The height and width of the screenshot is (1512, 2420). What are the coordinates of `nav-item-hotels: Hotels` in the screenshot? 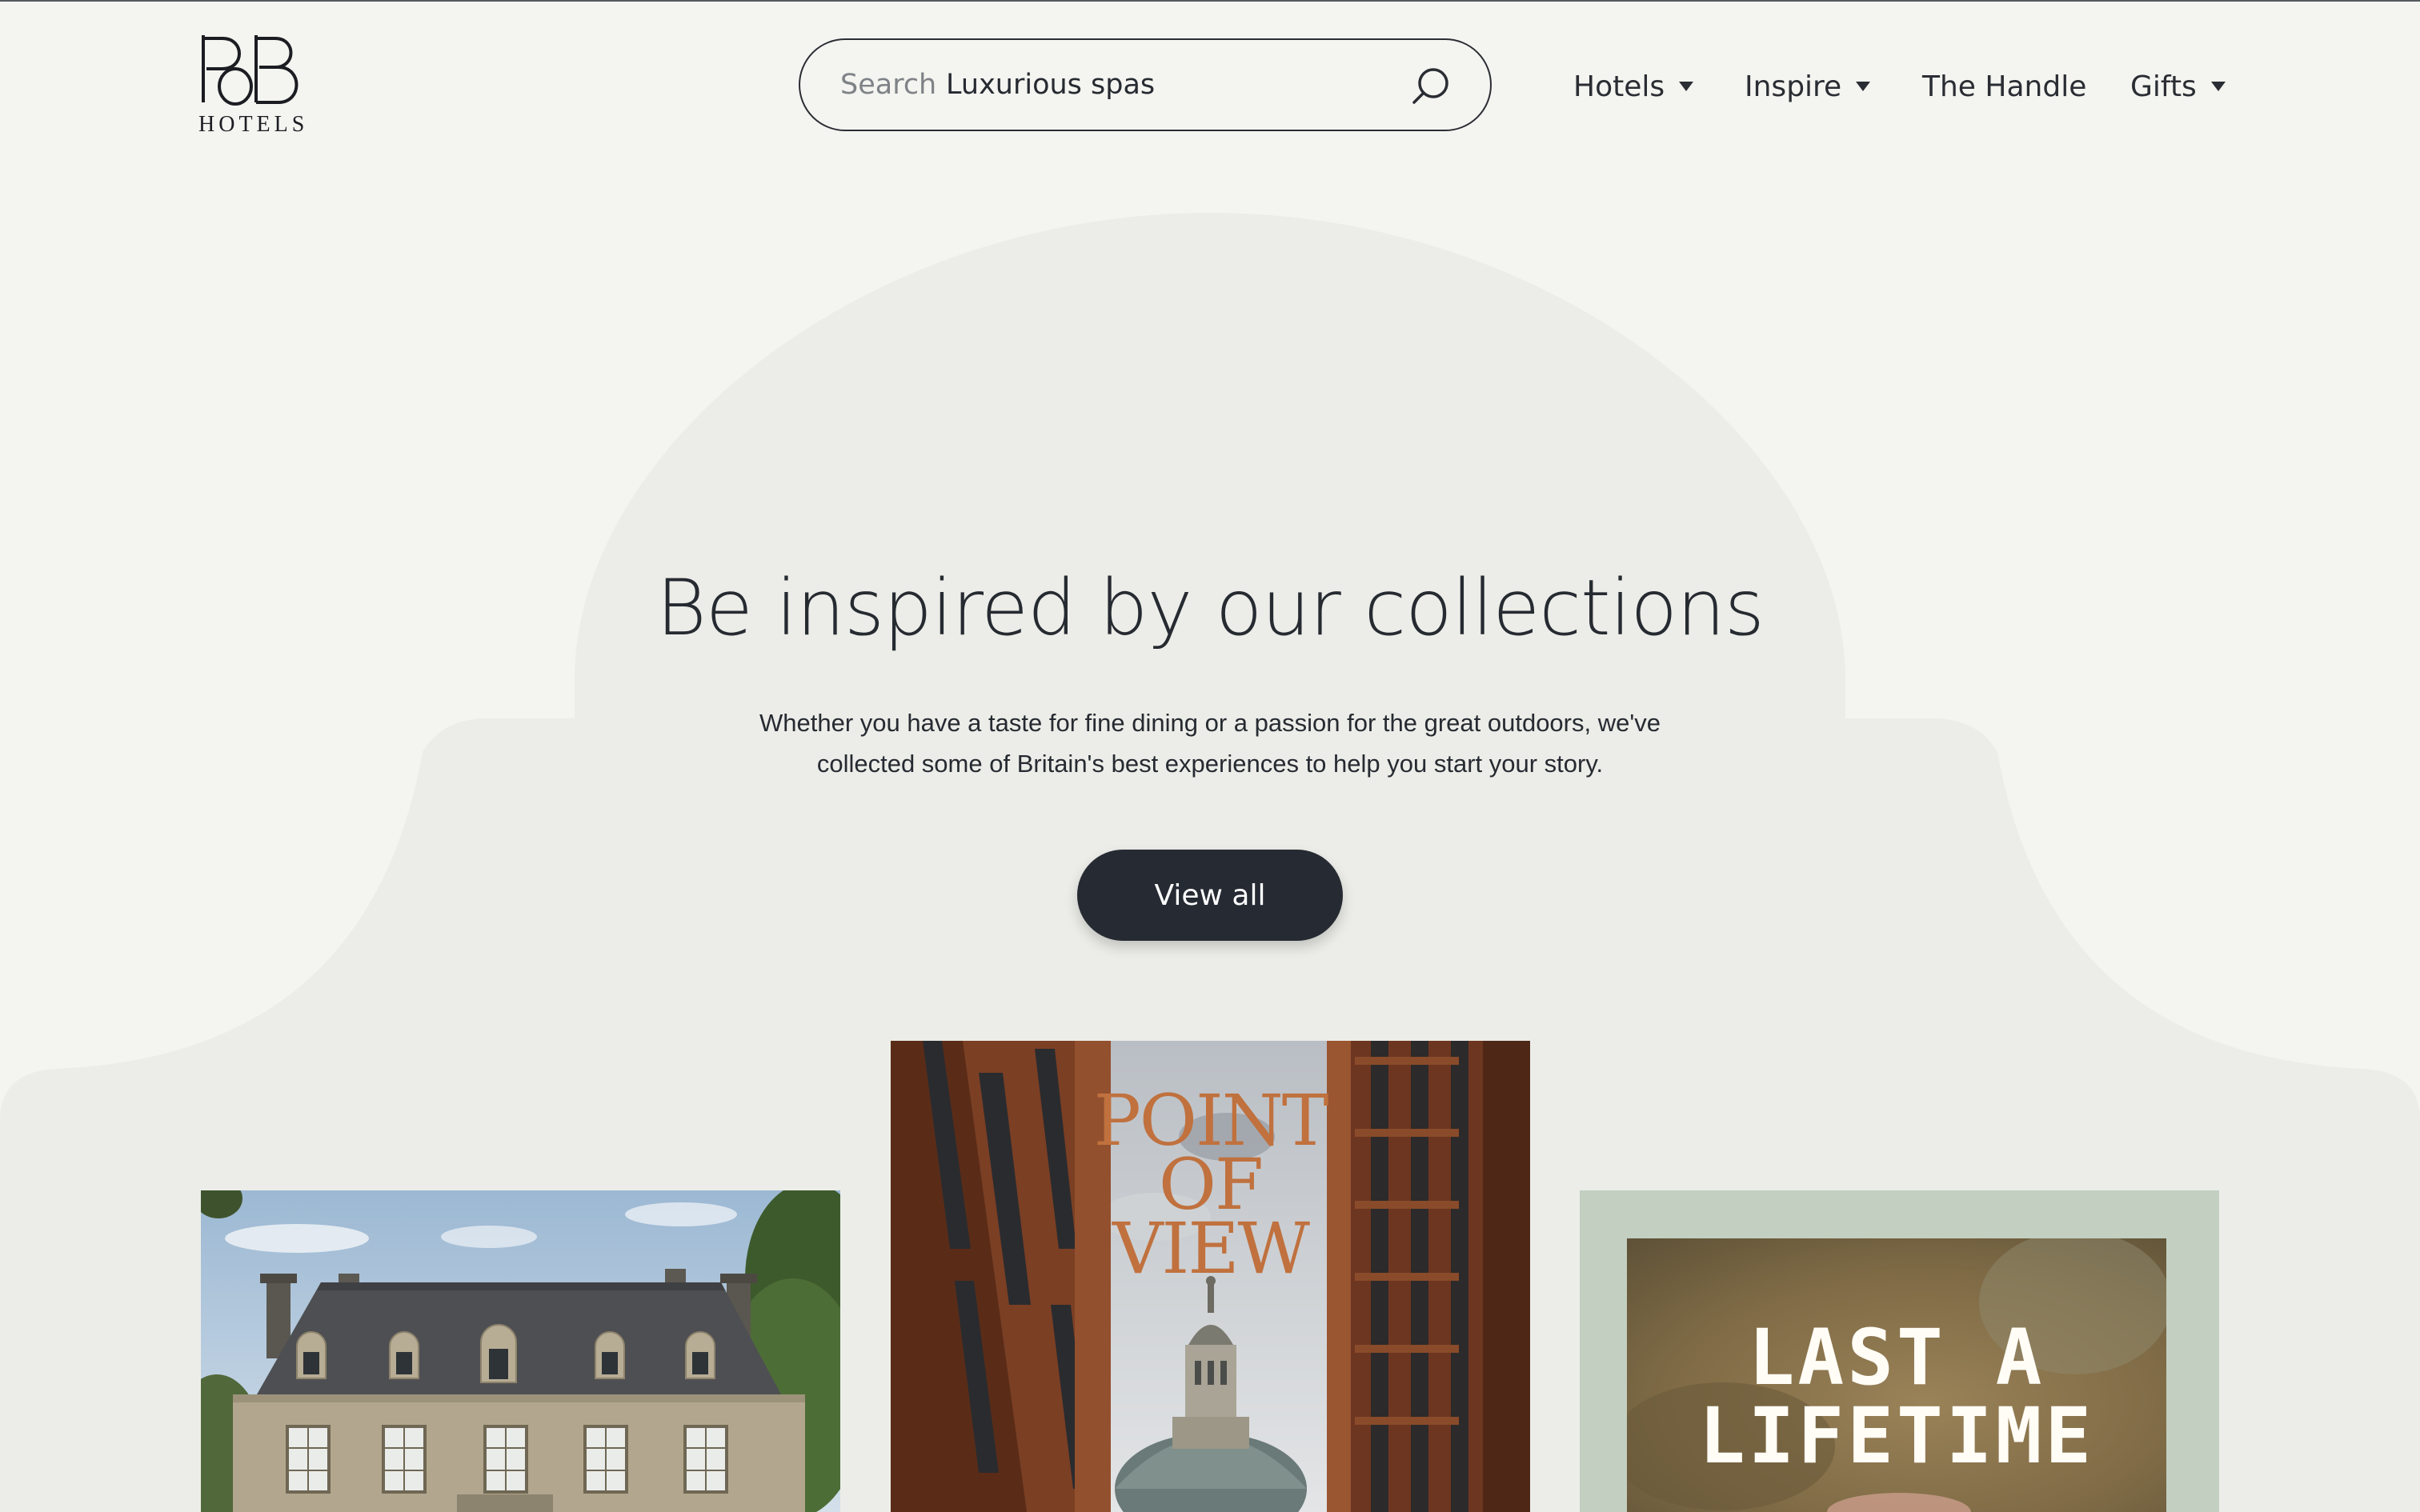 It's located at (1633, 86).